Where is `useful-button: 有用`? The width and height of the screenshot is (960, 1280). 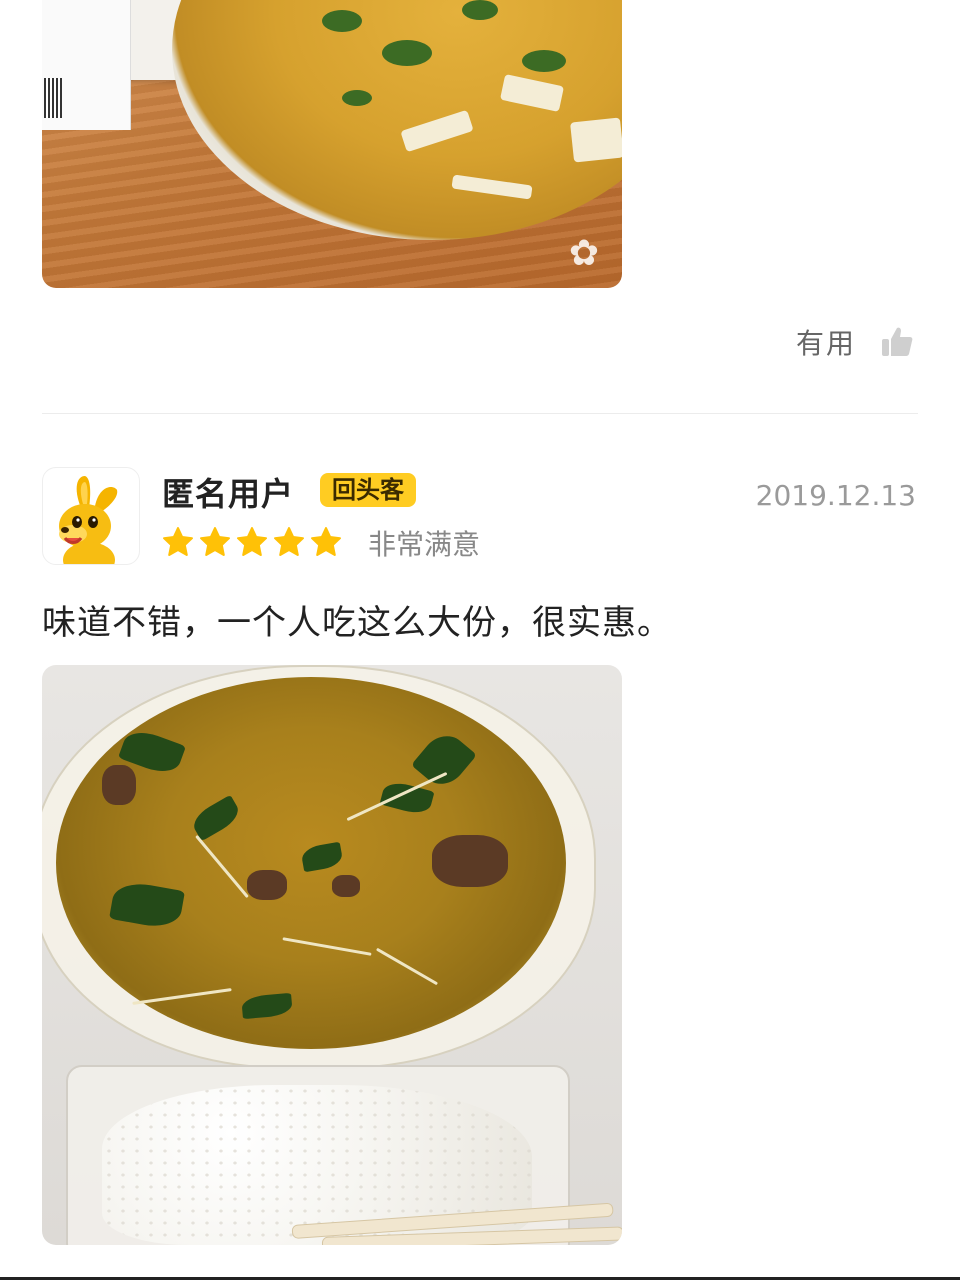 useful-button: 有用 is located at coordinates (855, 342).